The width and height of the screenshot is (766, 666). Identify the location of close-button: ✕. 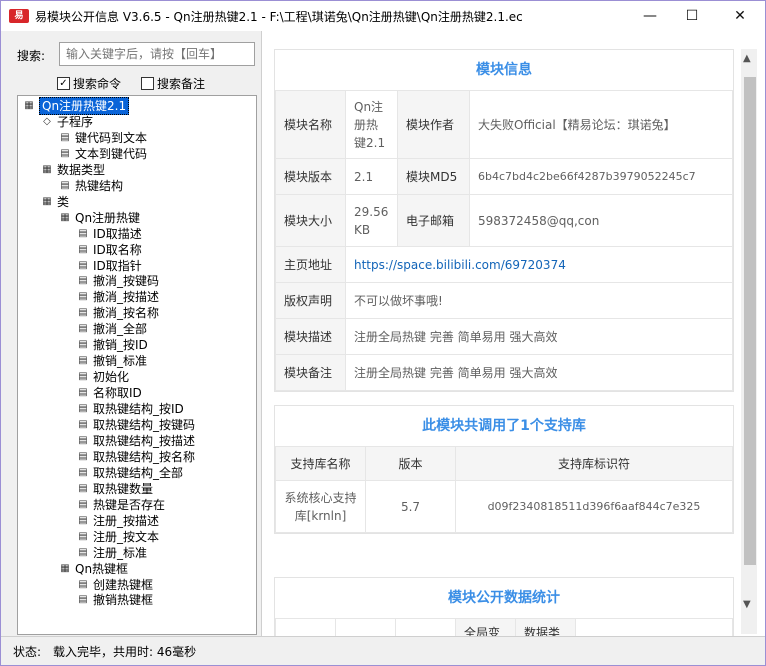
(740, 16).